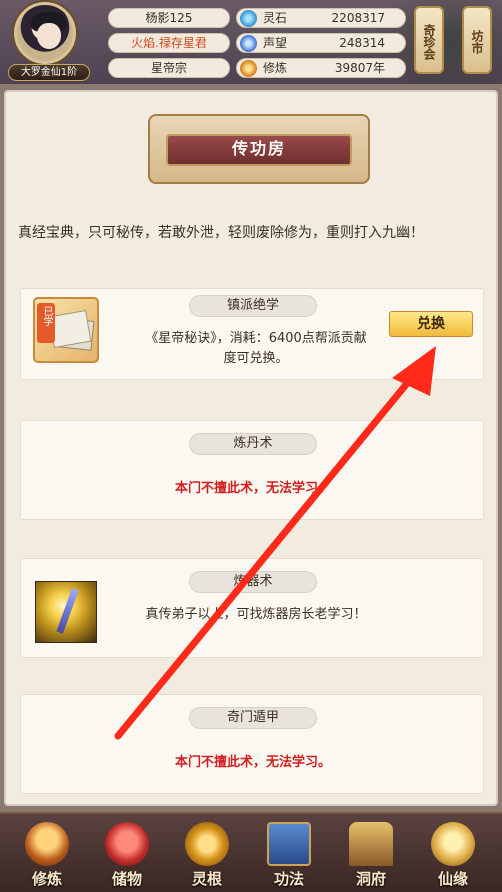  I want to click on card-title: 镇派绝学, so click(253, 306).